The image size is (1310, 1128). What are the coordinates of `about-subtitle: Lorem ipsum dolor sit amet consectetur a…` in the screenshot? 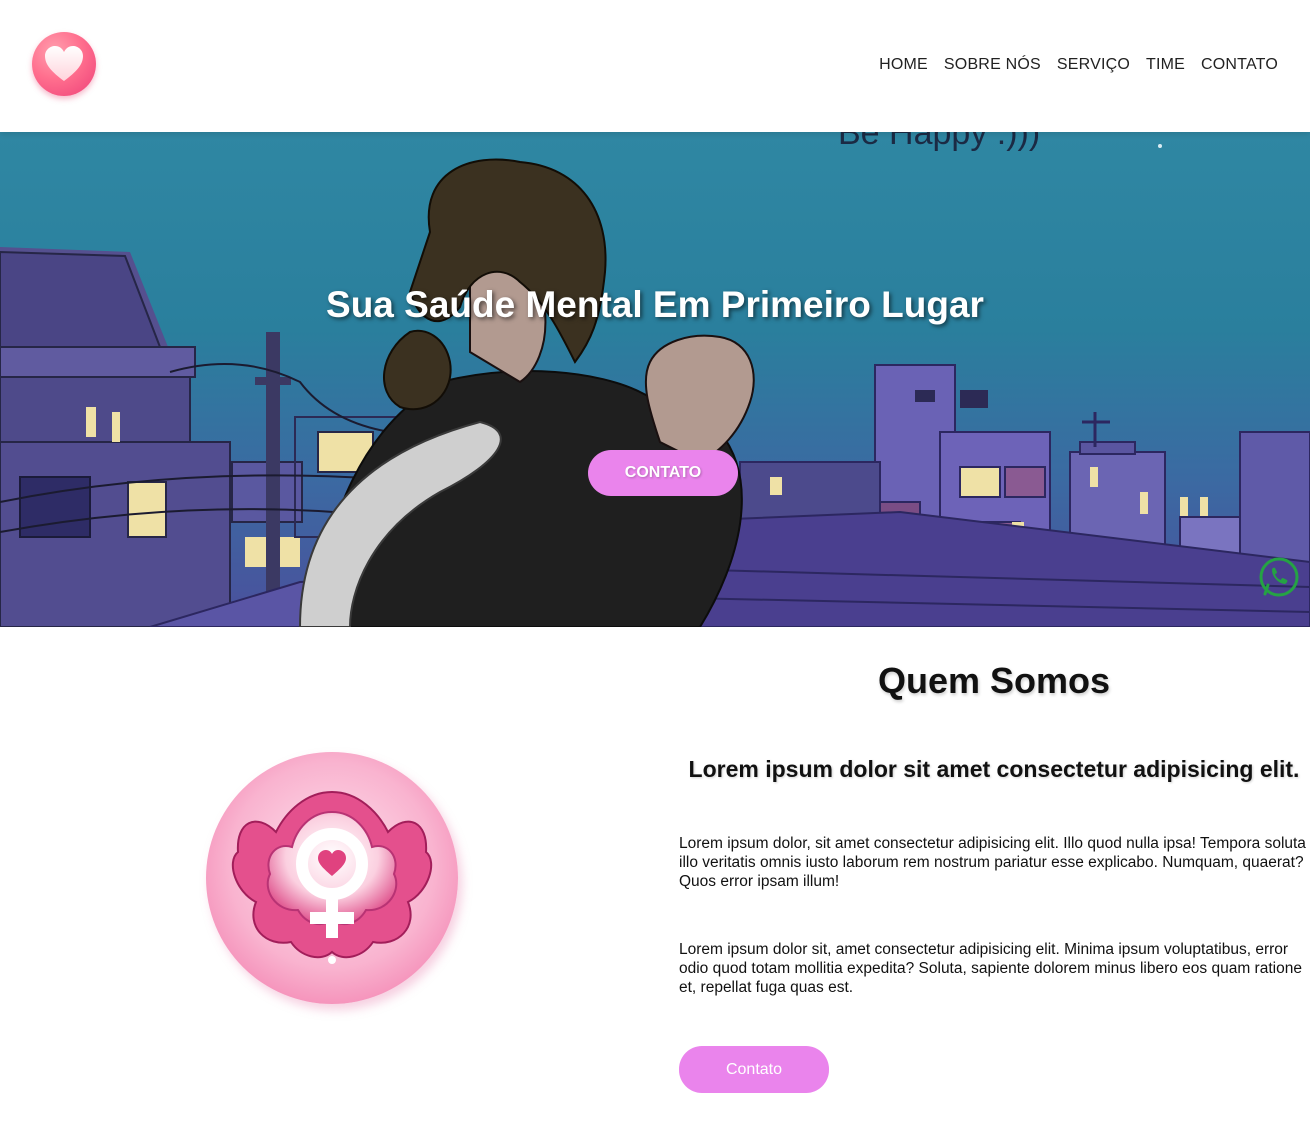 It's located at (994, 769).